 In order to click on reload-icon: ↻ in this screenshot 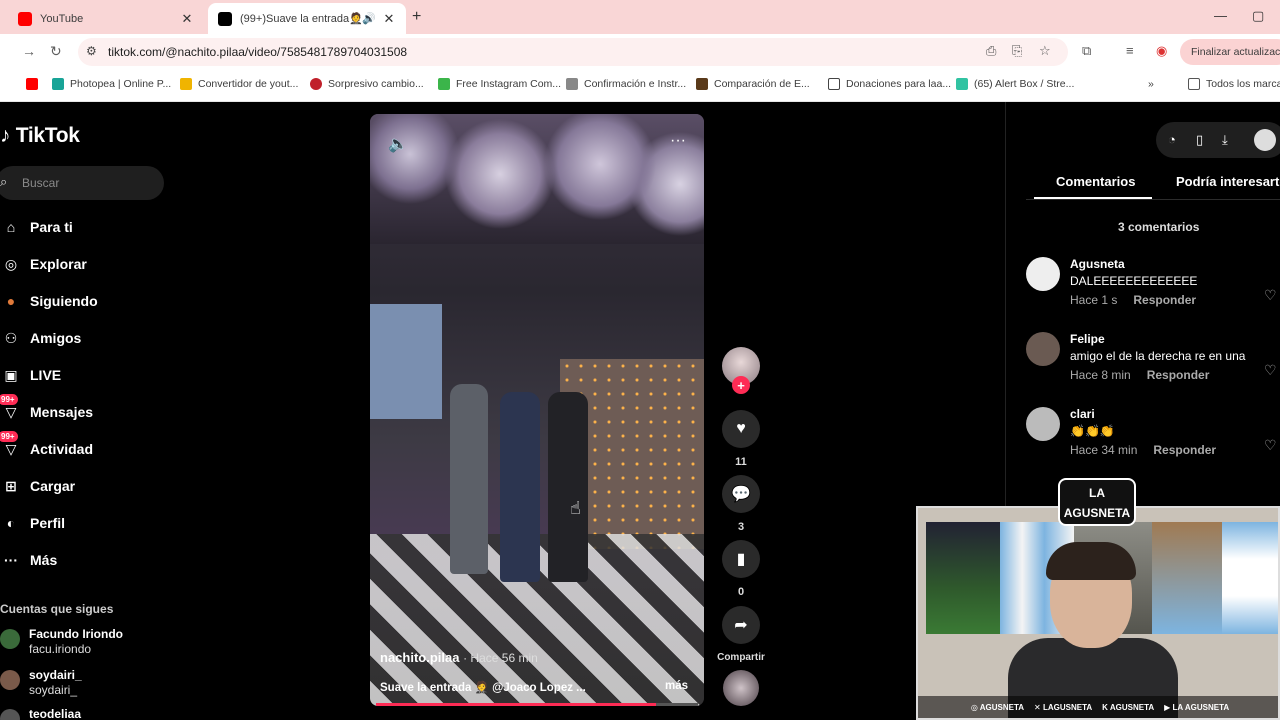, I will do `click(56, 51)`.